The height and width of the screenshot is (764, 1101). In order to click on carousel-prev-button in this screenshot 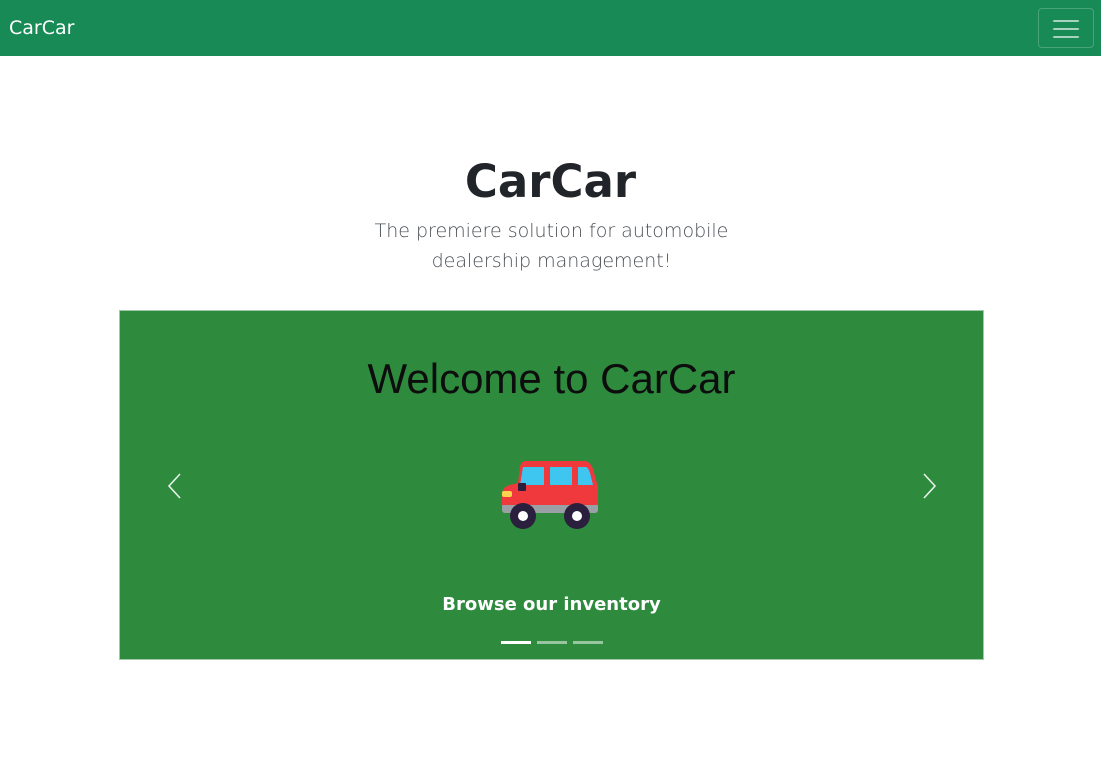, I will do `click(174, 486)`.